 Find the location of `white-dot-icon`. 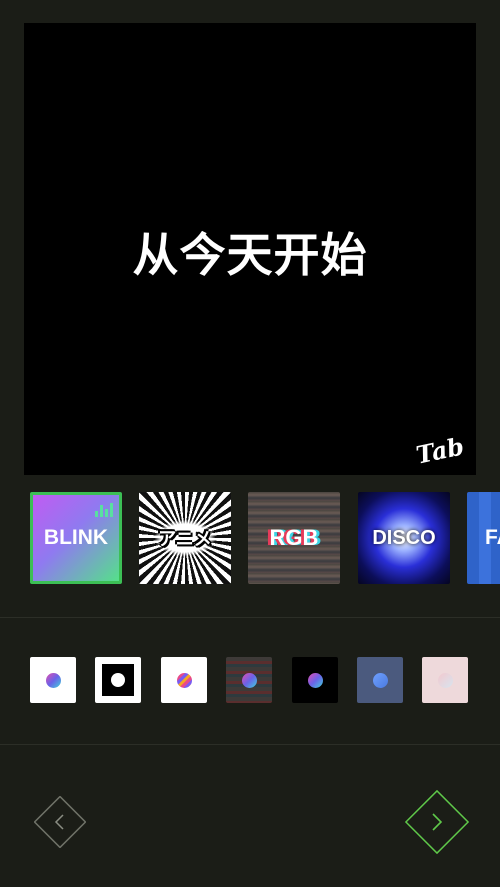

white-dot-icon is located at coordinates (118, 680).